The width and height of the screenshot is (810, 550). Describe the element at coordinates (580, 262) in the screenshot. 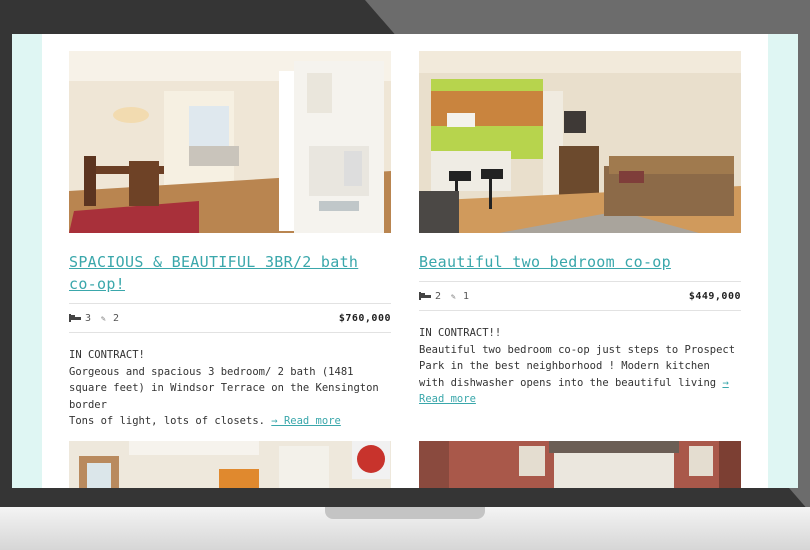

I see `listing-title-link: Beautiful two bedroom co-op` at that location.